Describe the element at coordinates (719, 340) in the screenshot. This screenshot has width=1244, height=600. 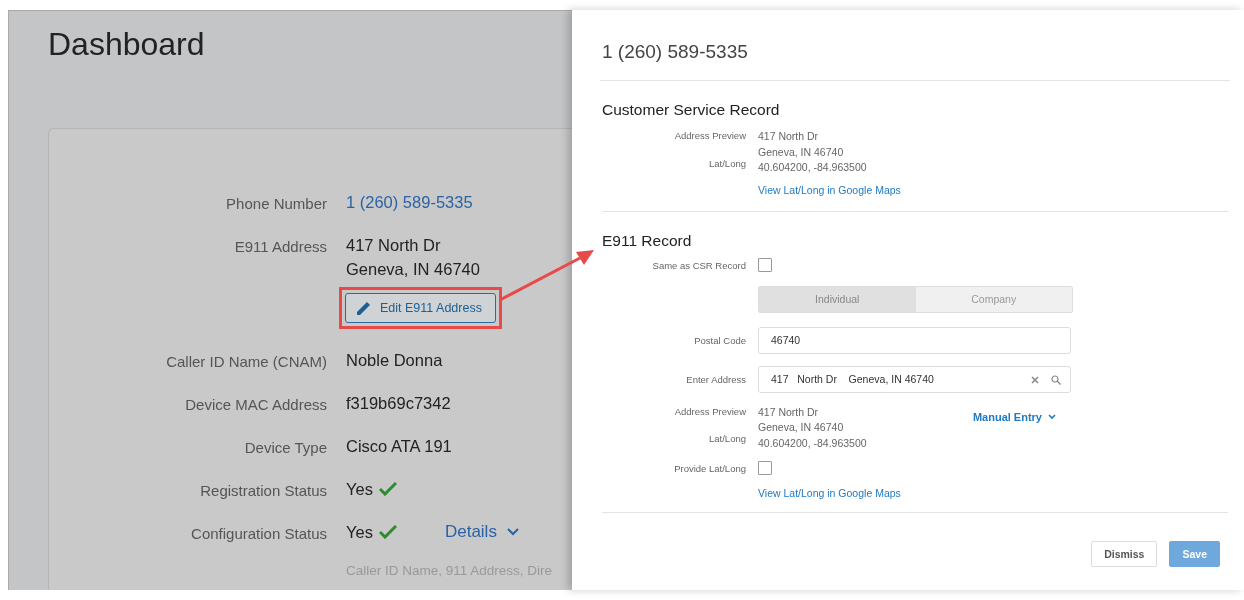
I see `field-label: Postal Code` at that location.